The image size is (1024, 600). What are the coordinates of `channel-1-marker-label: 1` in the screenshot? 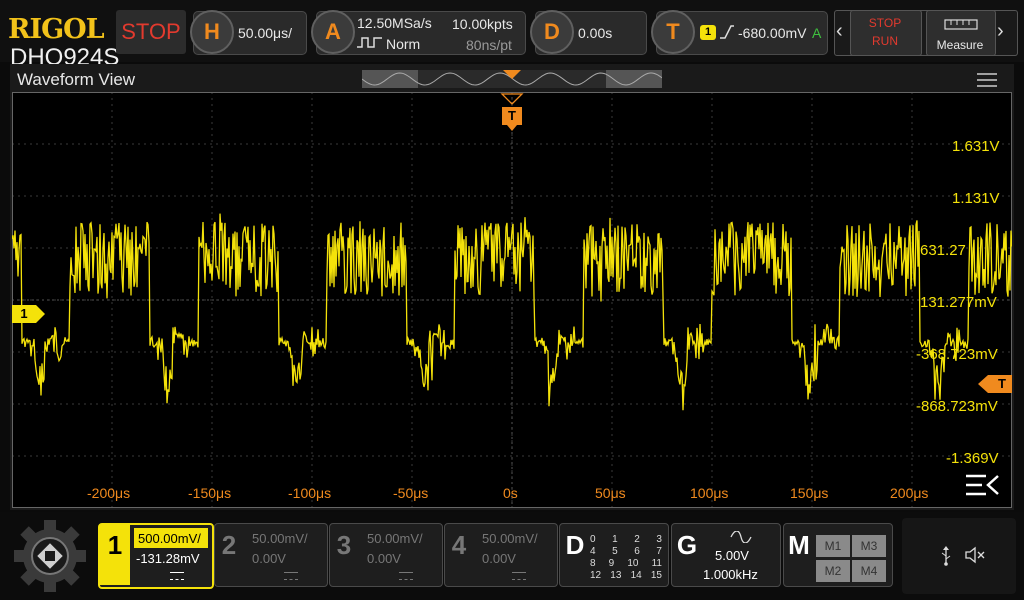 It's located at (24, 313).